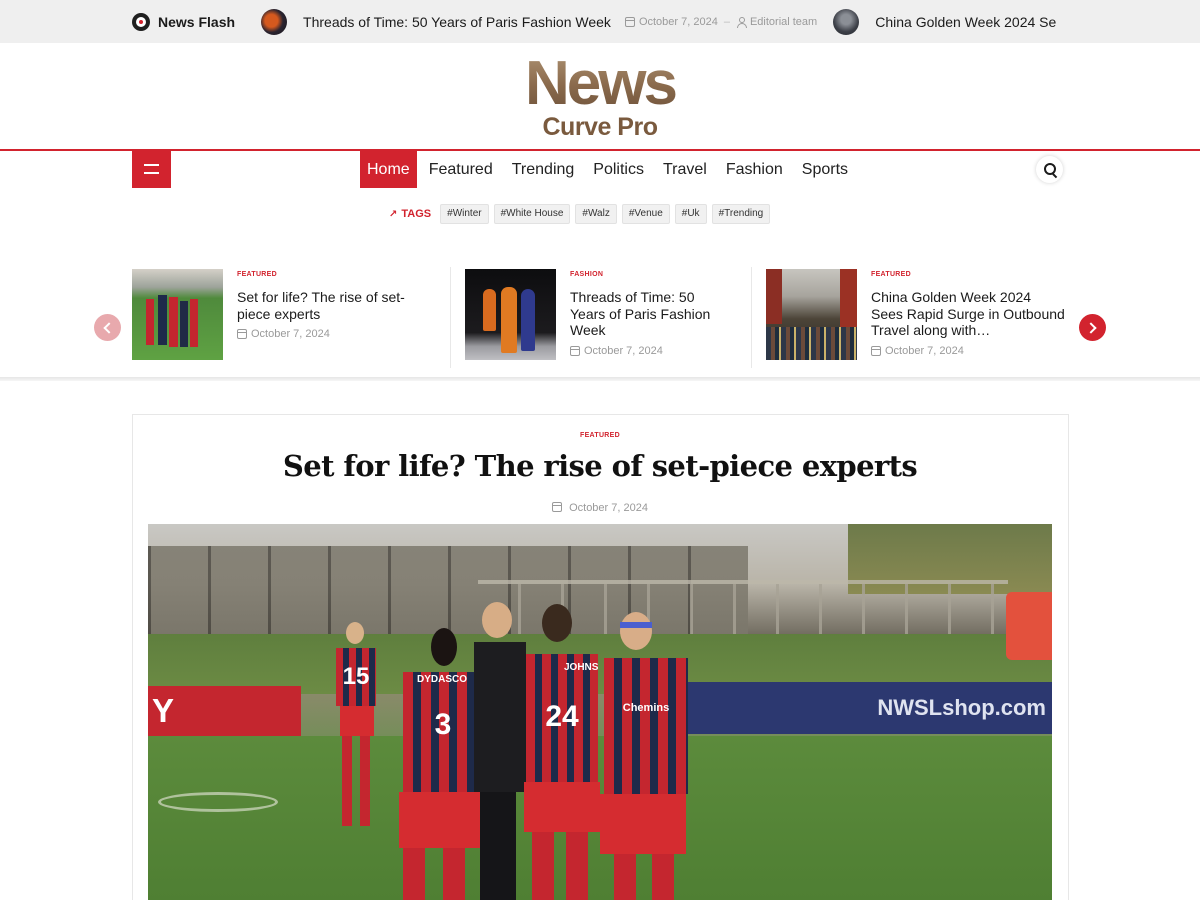 The height and width of the screenshot is (900, 1200). Describe the element at coordinates (754, 169) in the screenshot. I see `nav-item-fashion: Fashion` at that location.